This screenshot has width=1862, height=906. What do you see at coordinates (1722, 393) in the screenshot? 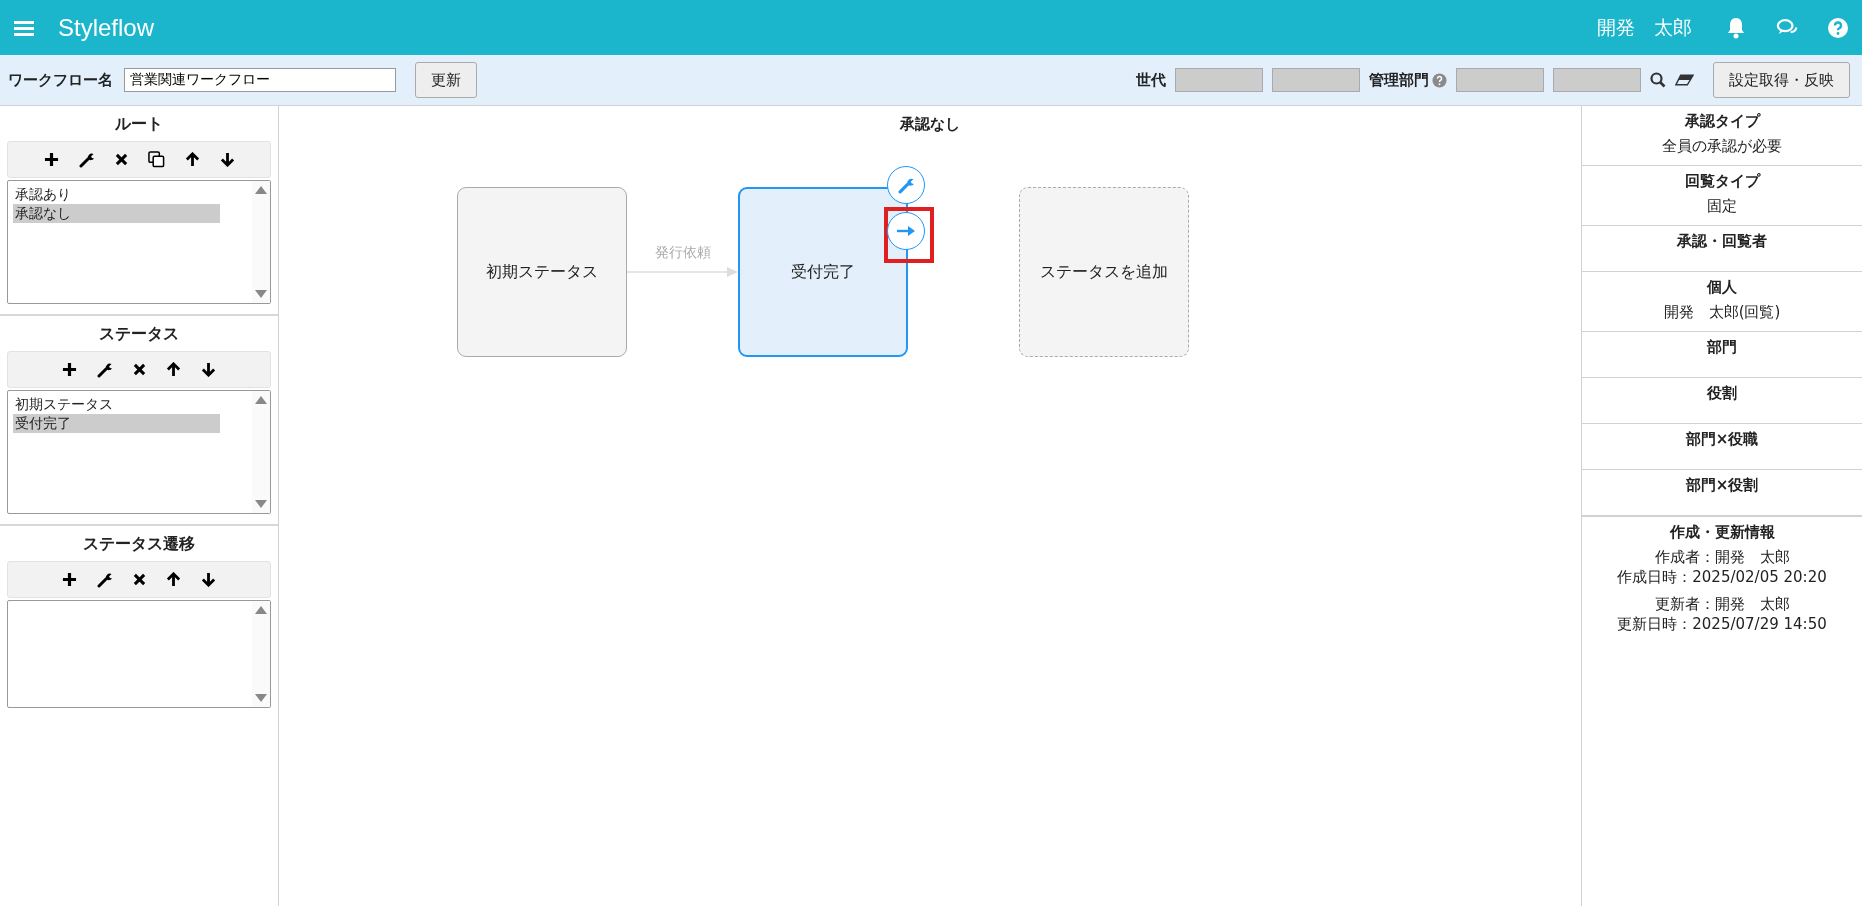
I see `detail-heading: 役割` at bounding box center [1722, 393].